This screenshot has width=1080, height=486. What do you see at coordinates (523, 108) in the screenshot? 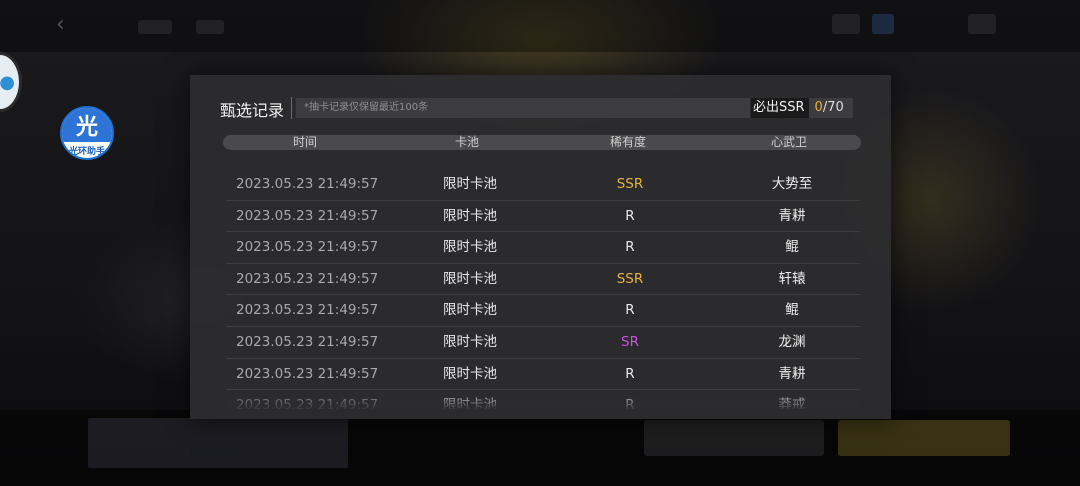
I see `record-notice: *抽卡记录仅保留最近100条` at bounding box center [523, 108].